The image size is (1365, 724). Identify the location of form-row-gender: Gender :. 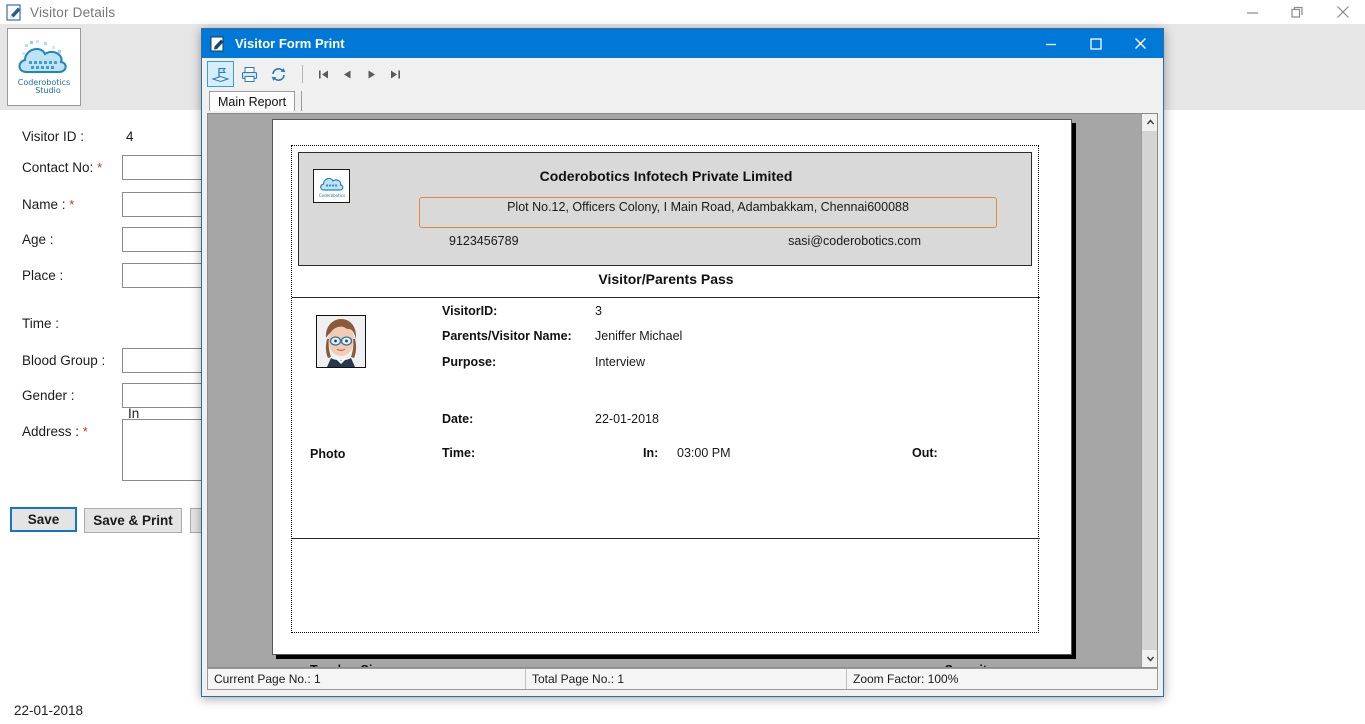
(161, 396).